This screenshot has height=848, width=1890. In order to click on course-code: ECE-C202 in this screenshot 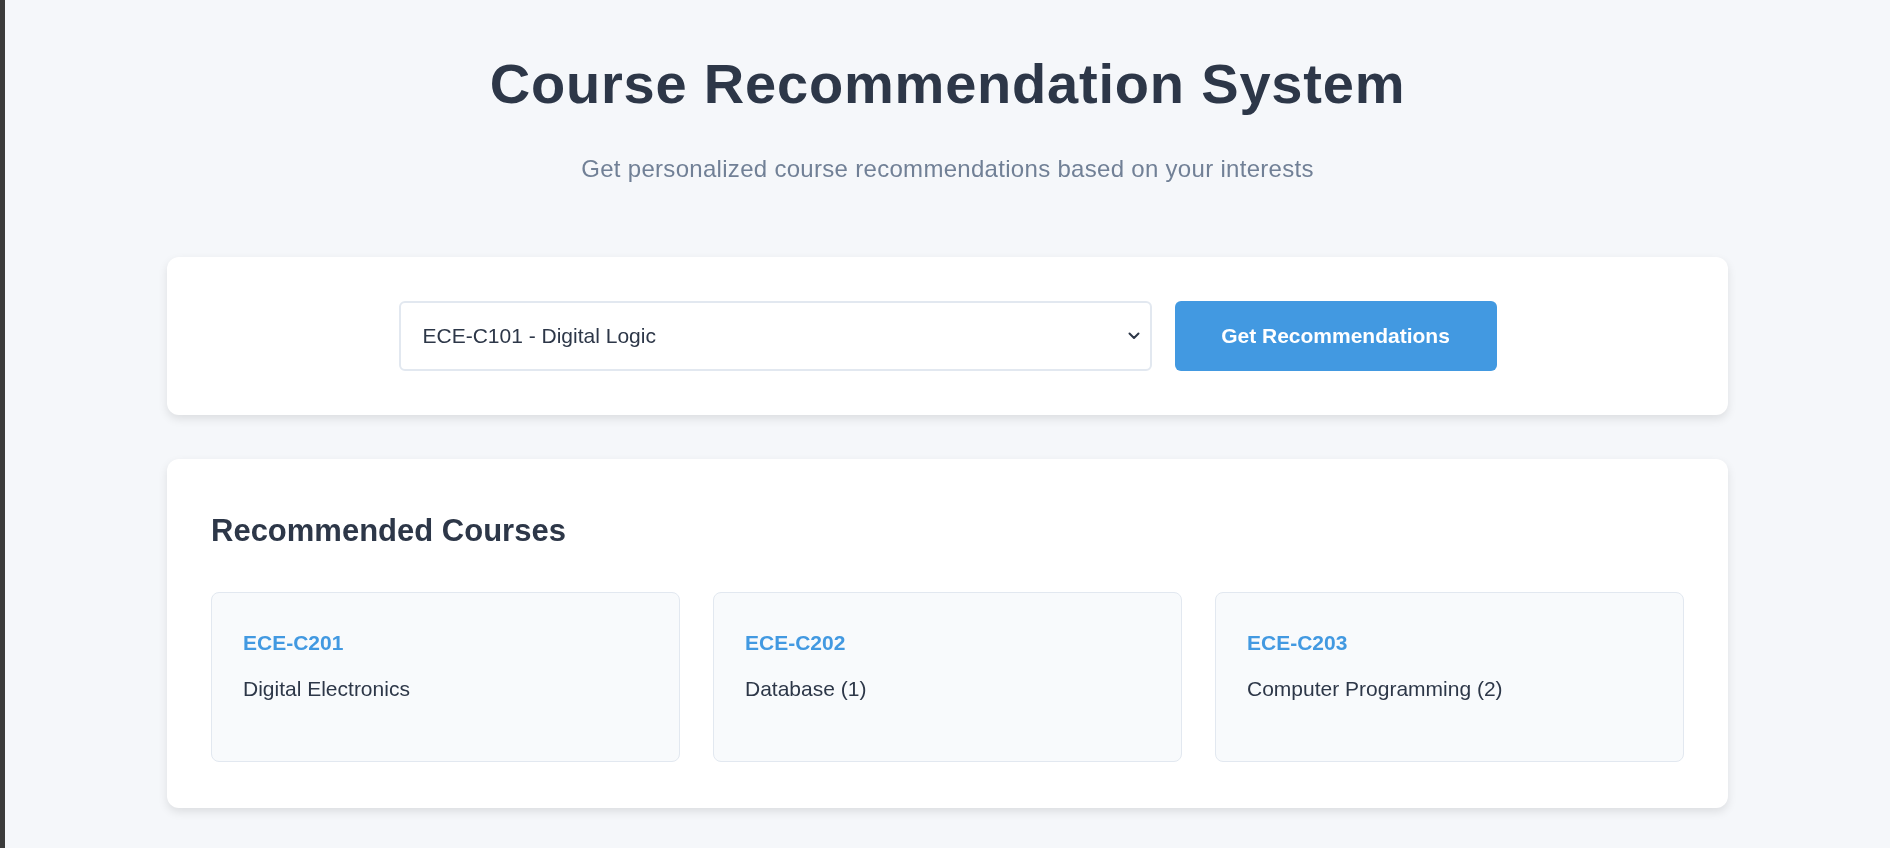, I will do `click(795, 643)`.